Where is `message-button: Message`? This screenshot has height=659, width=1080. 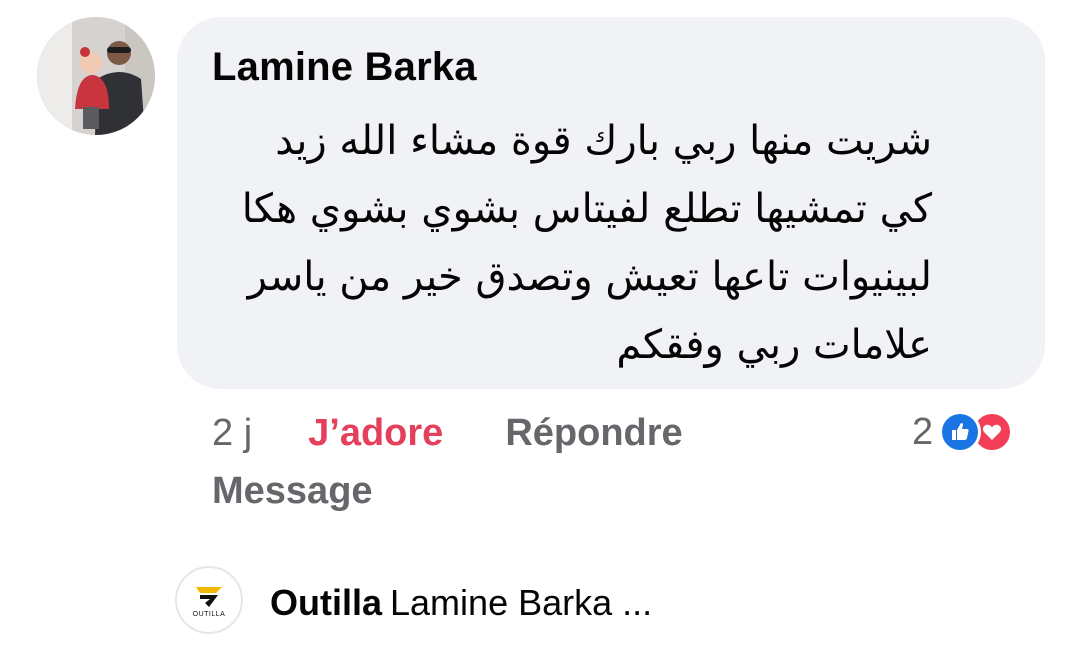
message-button: Message is located at coordinates (292, 491).